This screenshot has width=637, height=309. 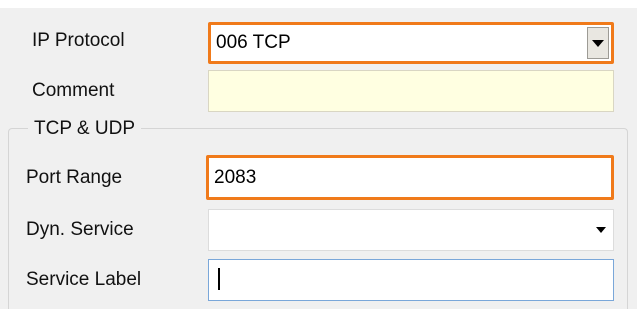 What do you see at coordinates (219, 279) in the screenshot?
I see `text-cursor` at bounding box center [219, 279].